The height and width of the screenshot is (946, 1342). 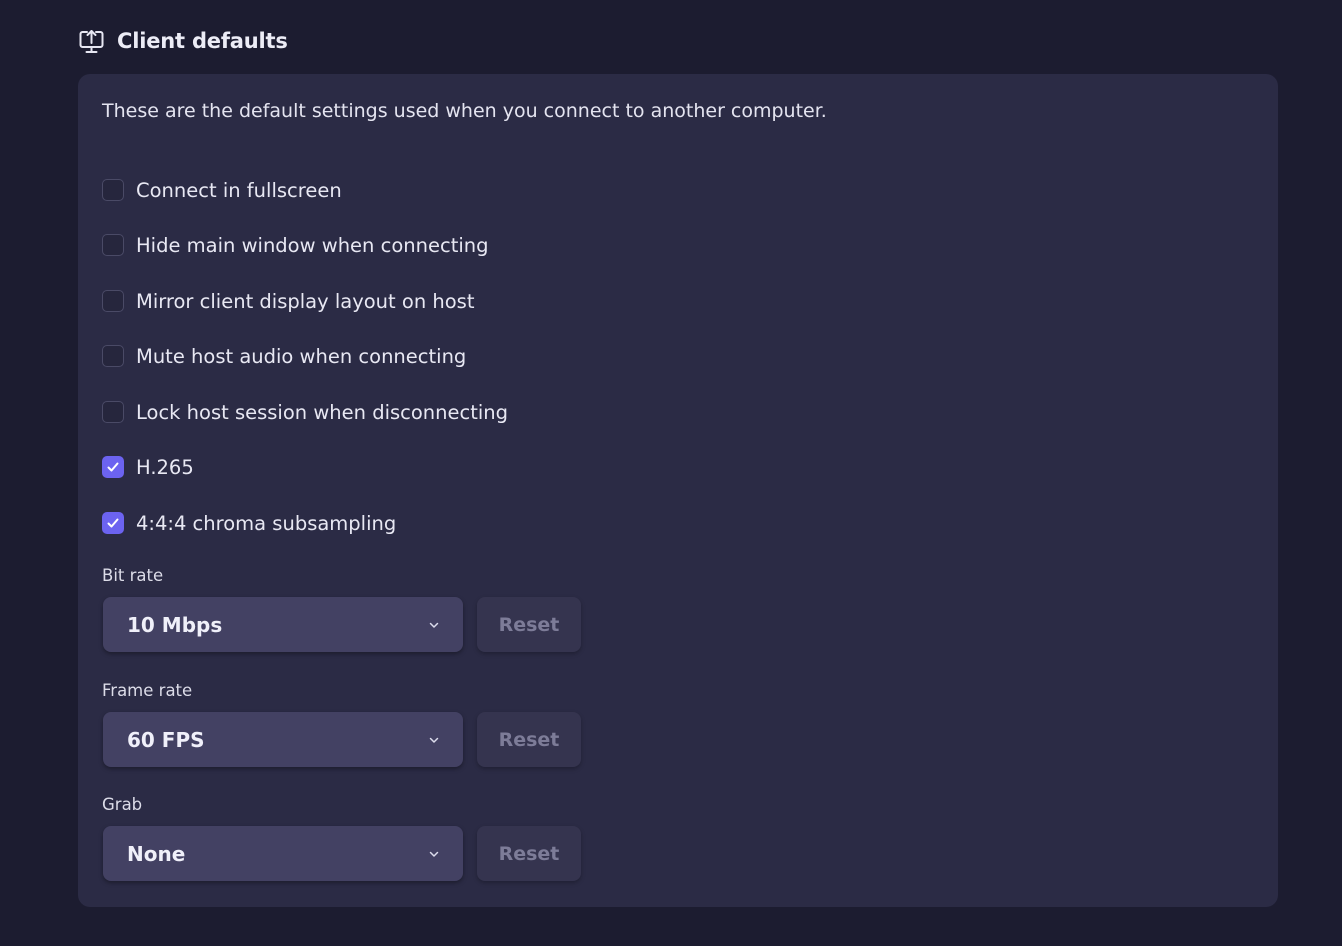 What do you see at coordinates (91, 41) in the screenshot?
I see `monitor-upload-icon` at bounding box center [91, 41].